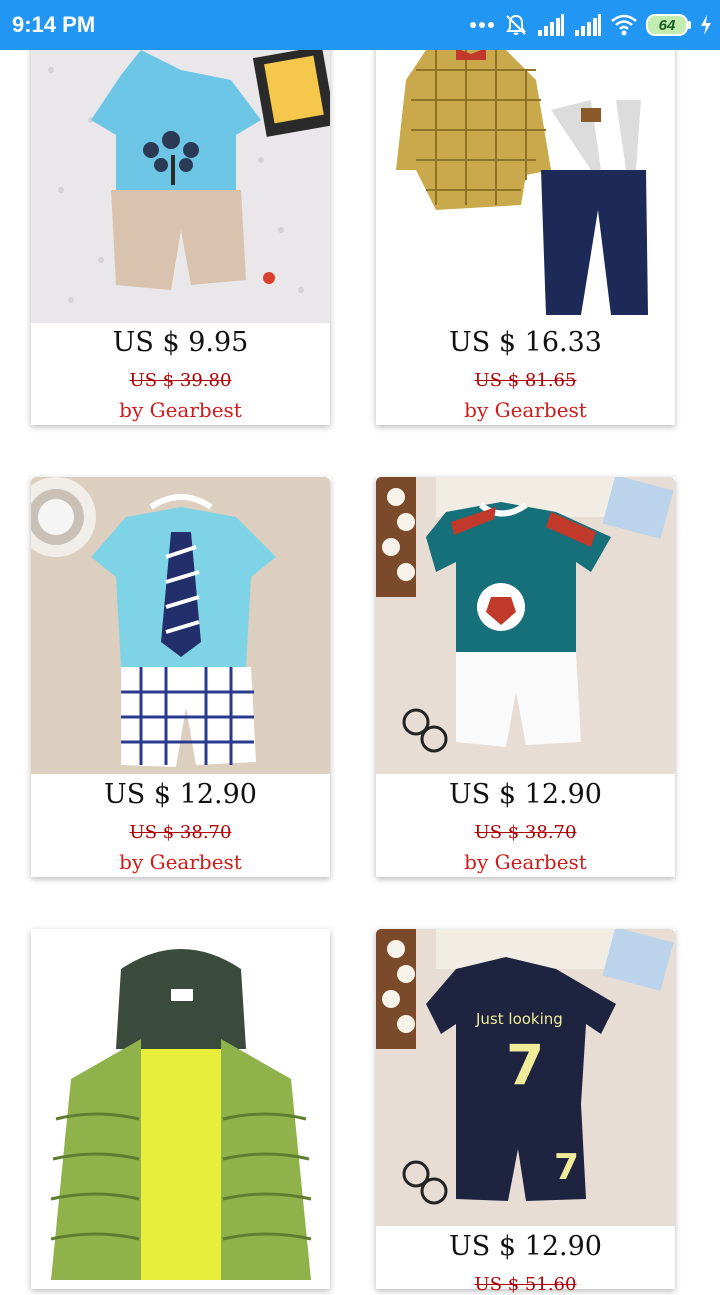  Describe the element at coordinates (482, 25) in the screenshot. I see `more-dots-icon` at that location.